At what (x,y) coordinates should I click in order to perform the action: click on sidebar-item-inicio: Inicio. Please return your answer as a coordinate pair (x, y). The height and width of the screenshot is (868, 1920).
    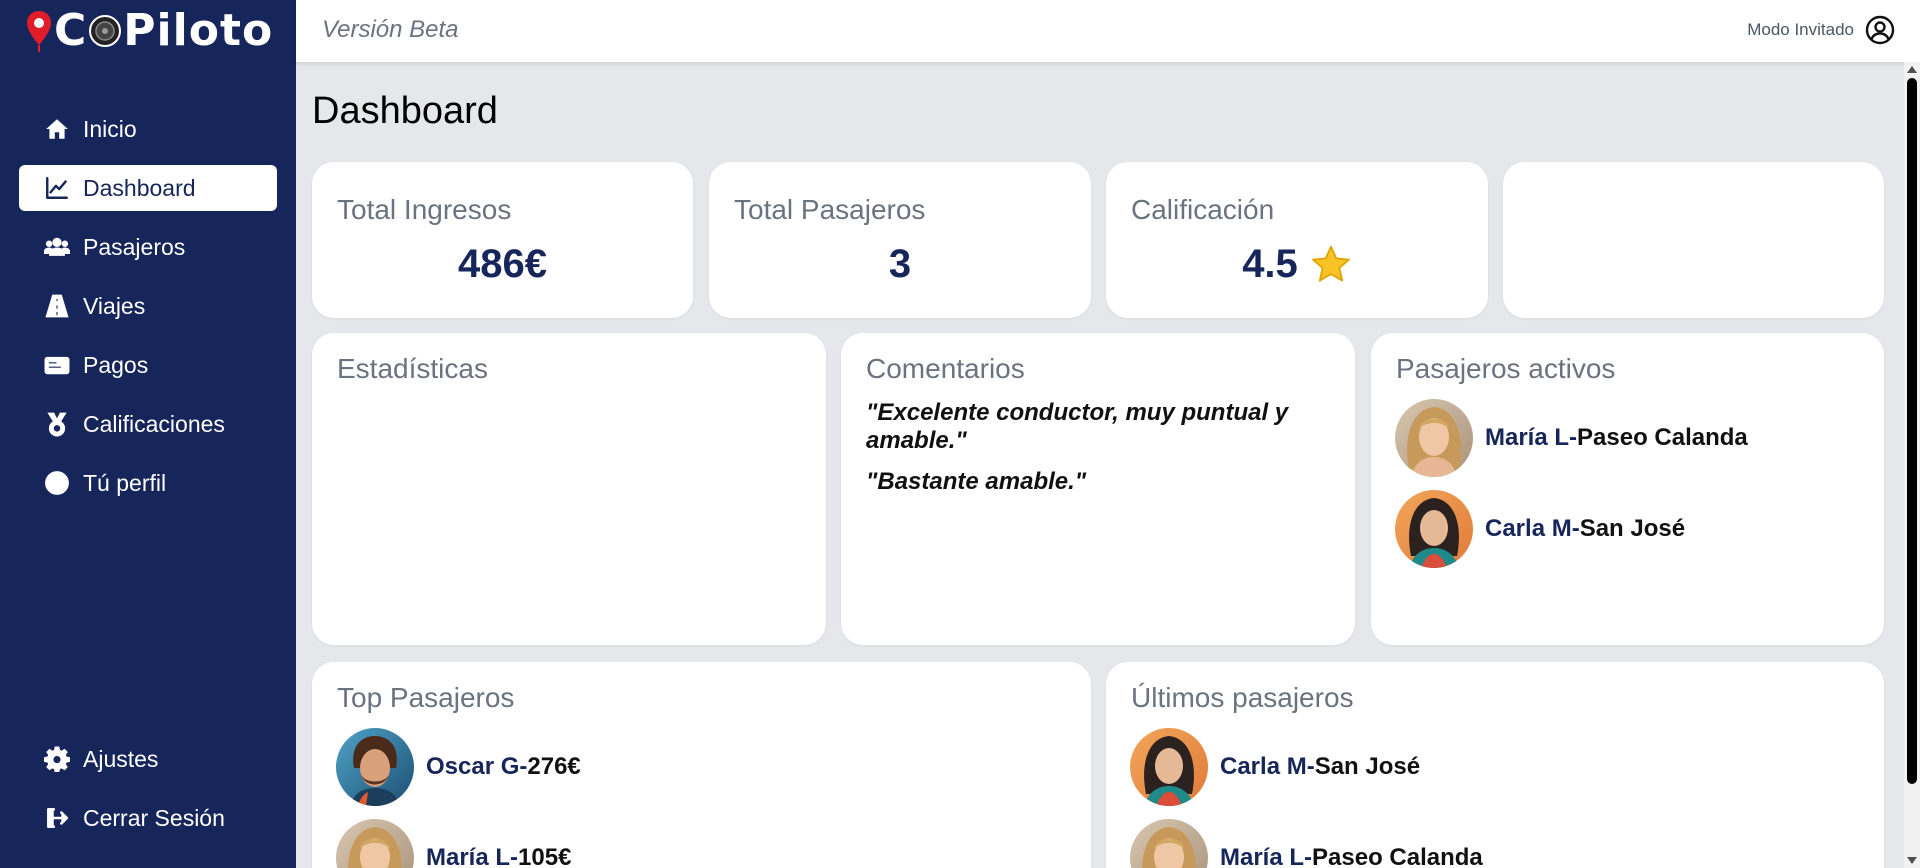
    Looking at the image, I should click on (148, 129).